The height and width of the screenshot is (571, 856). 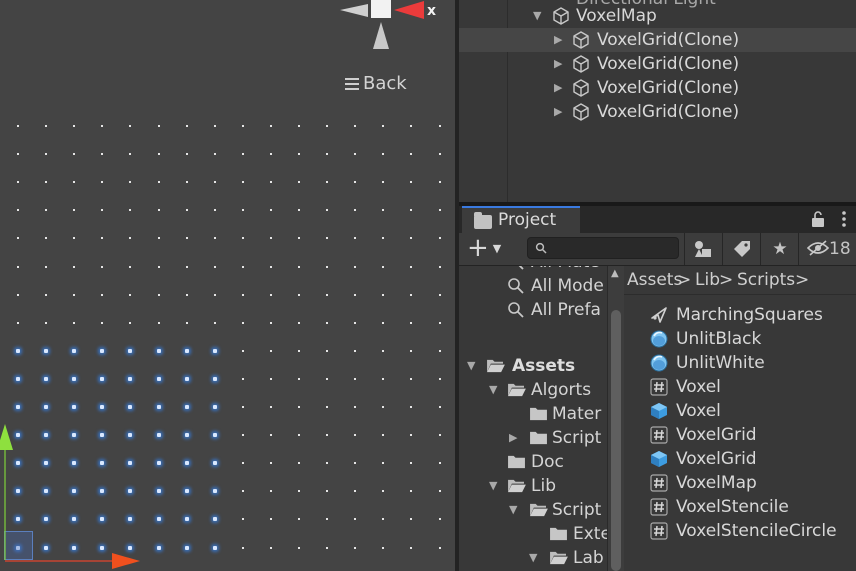 What do you see at coordinates (567, 286) in the screenshot?
I see `favorite-label: All Mode` at bounding box center [567, 286].